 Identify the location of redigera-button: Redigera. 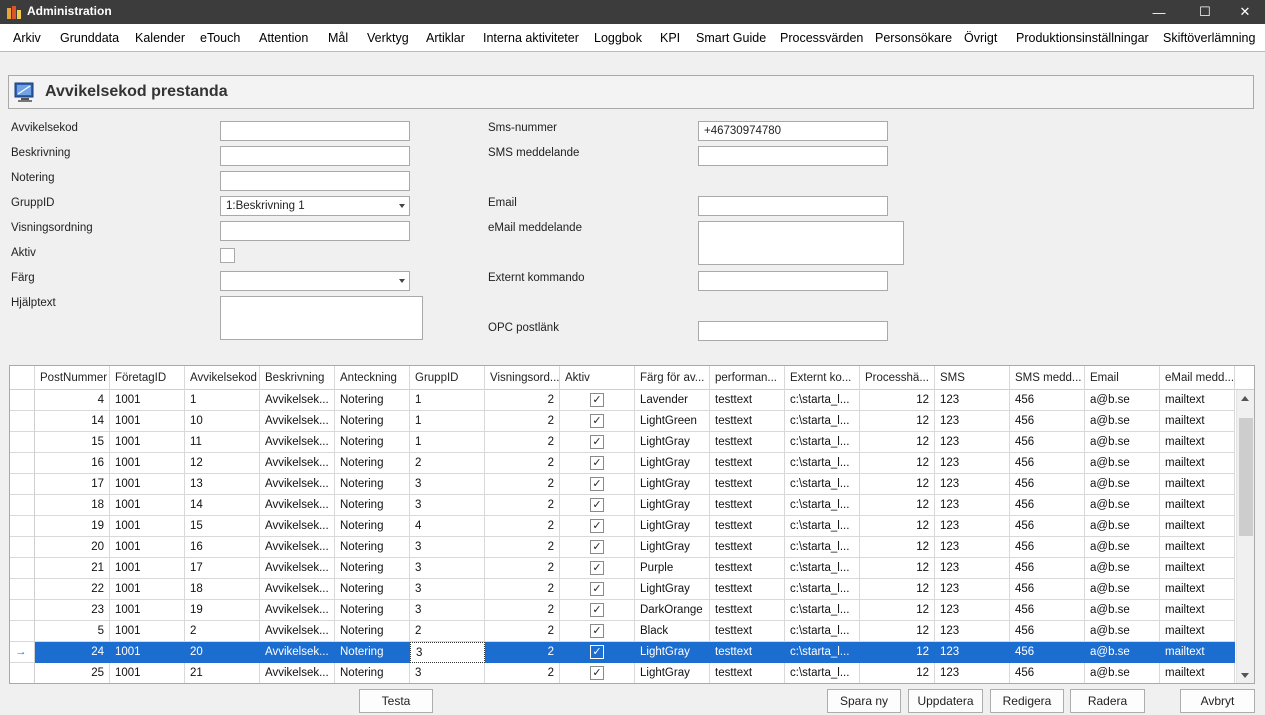
(1027, 701).